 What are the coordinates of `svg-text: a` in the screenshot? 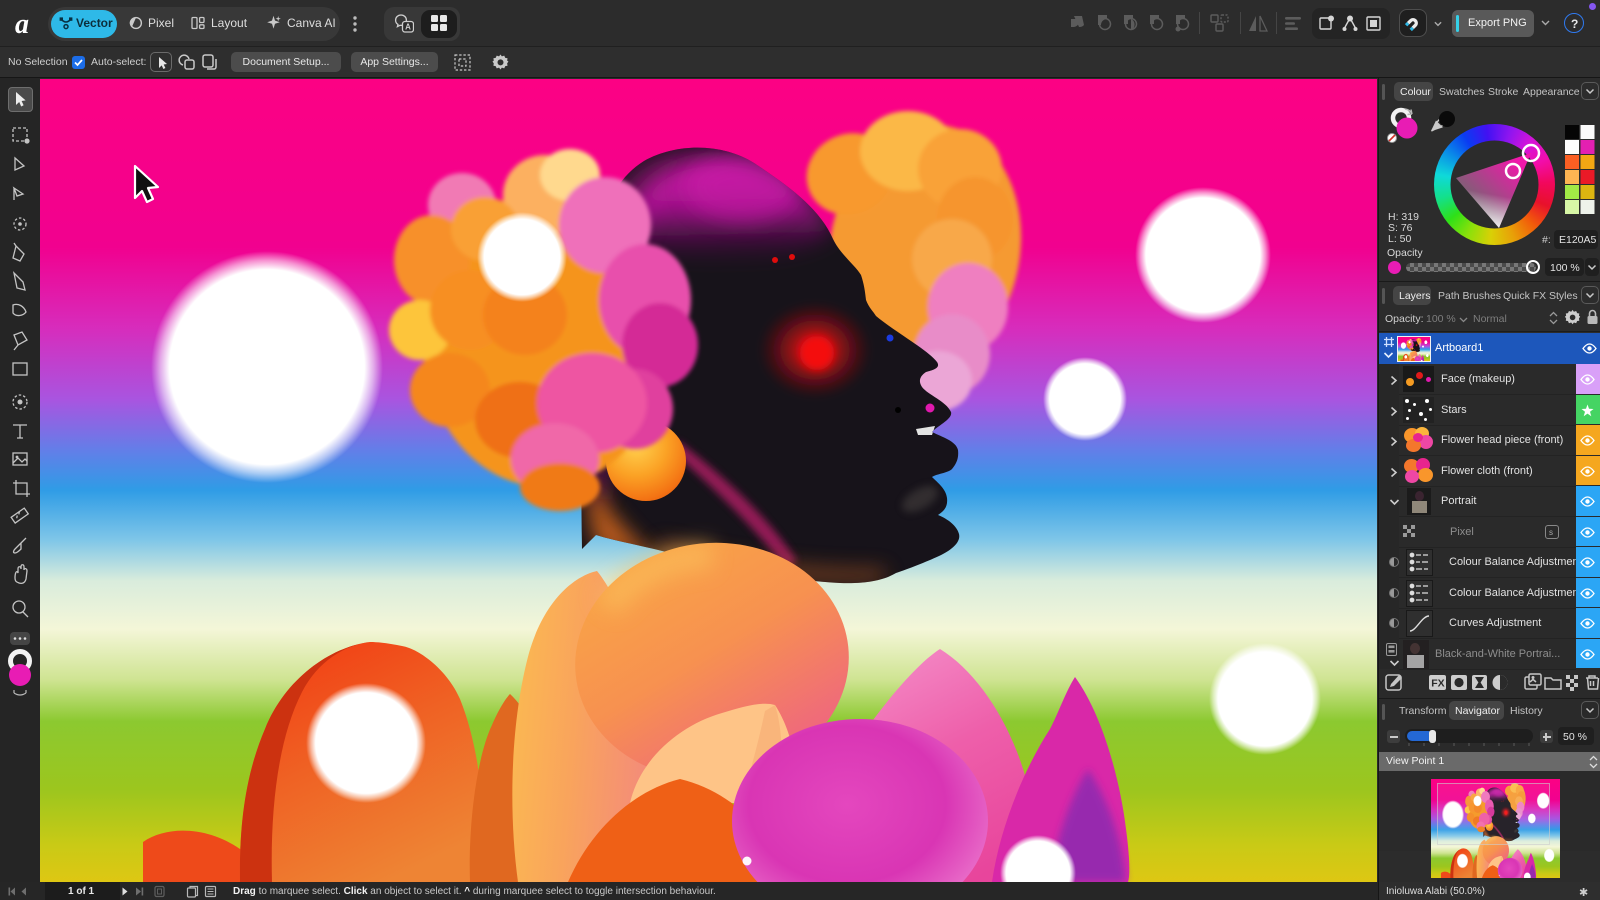 It's located at (22, 24).